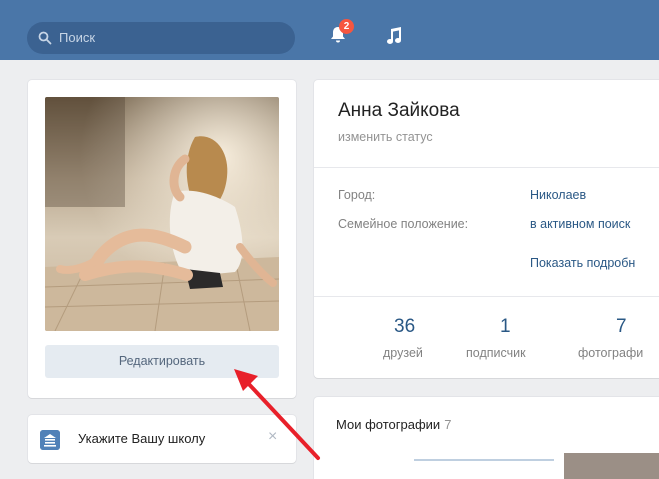 The height and width of the screenshot is (479, 659). I want to click on photo-thumbnail, so click(611, 466).